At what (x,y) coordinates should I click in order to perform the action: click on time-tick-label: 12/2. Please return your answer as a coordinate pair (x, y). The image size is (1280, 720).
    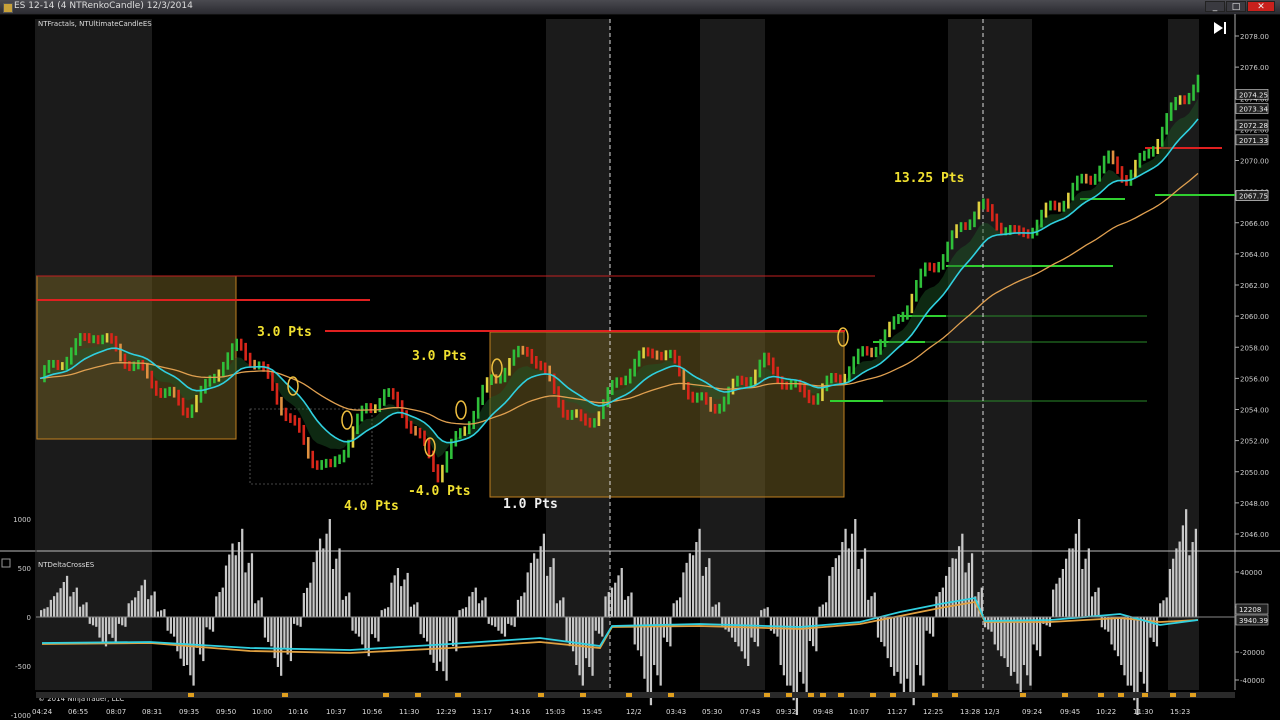
    Looking at the image, I should click on (634, 712).